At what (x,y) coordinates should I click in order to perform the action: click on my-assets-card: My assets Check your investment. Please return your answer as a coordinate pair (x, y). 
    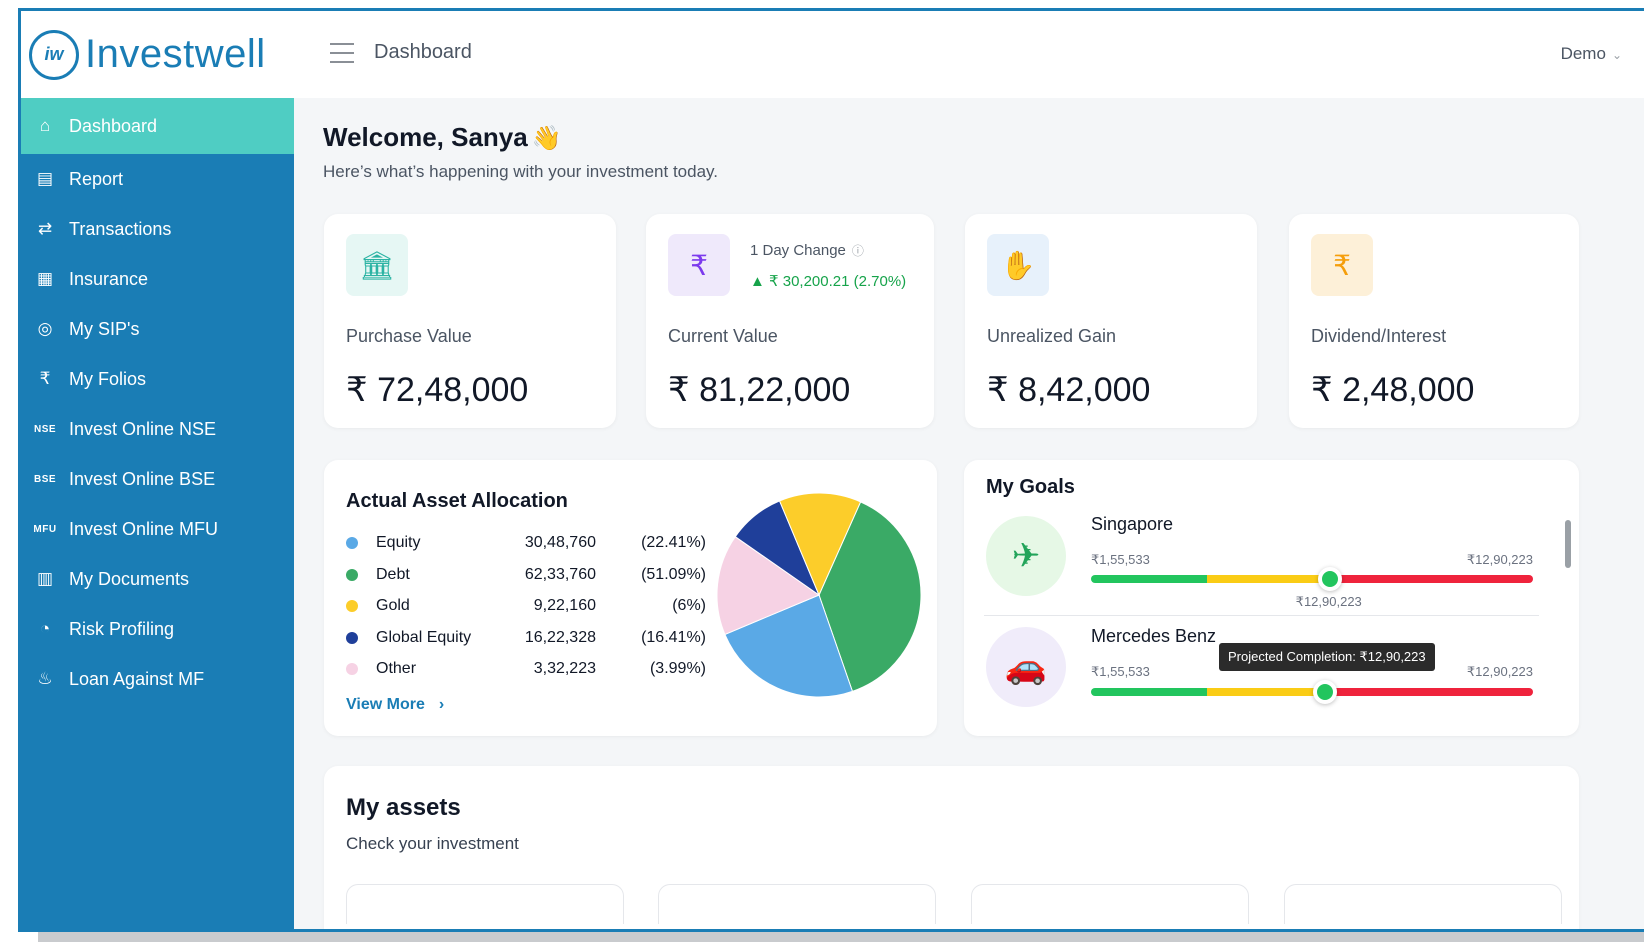
    Looking at the image, I should click on (951, 847).